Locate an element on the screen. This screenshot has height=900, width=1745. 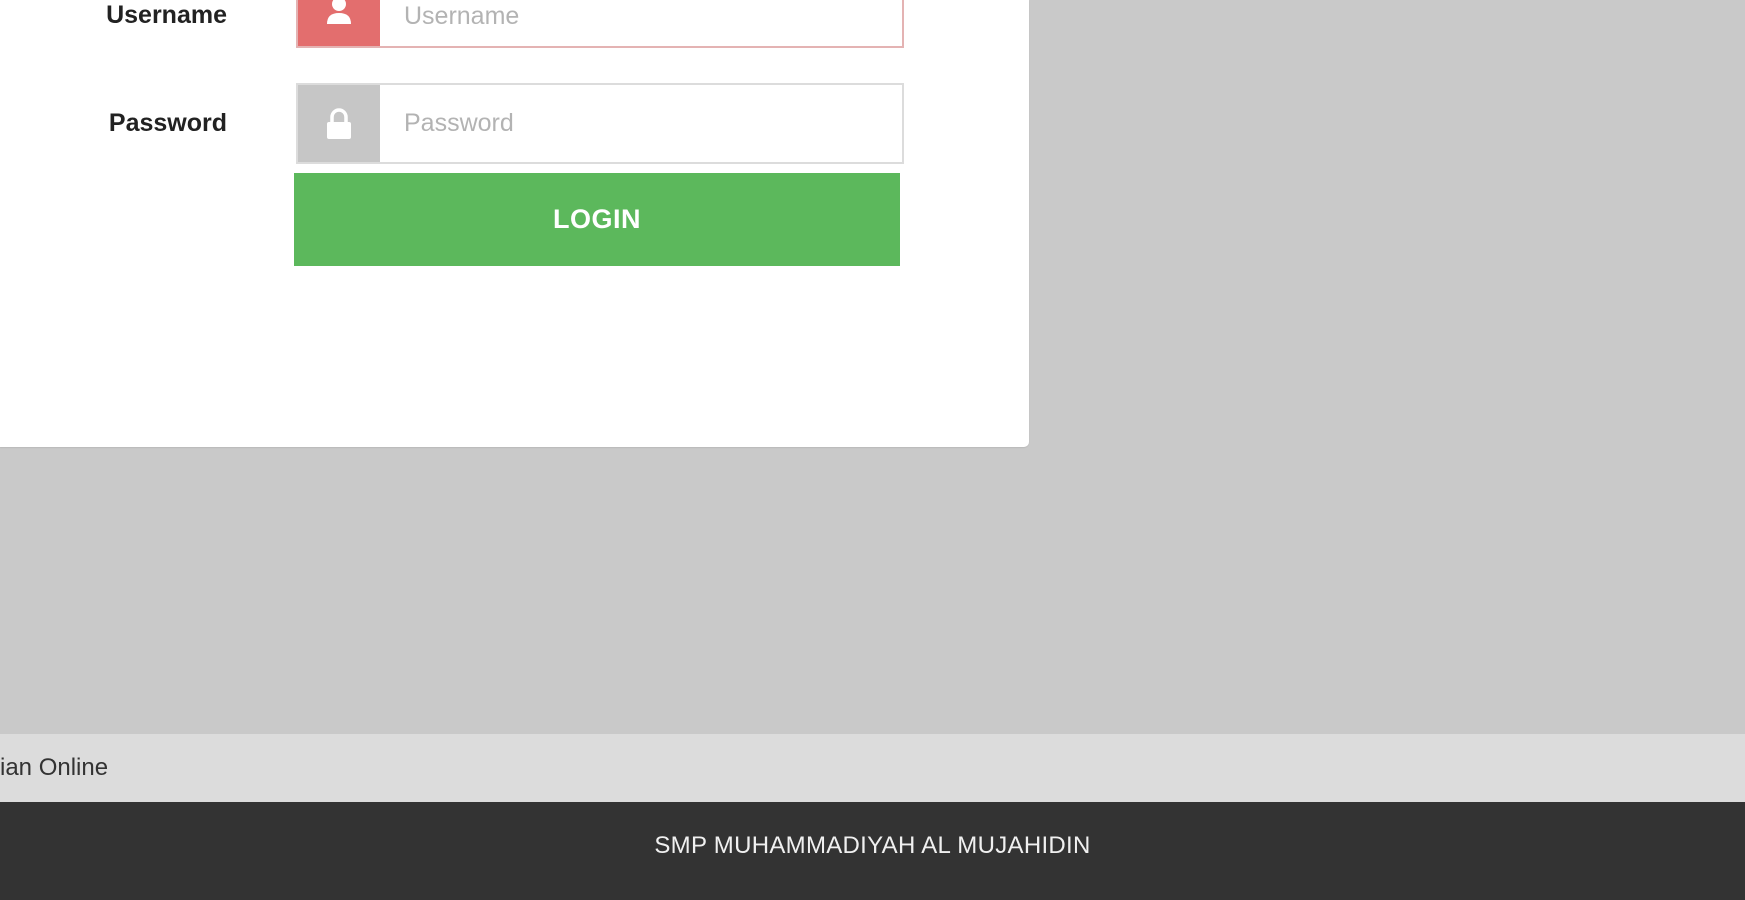
footer: SMP MUHAMMADIYAH AL MUJAHIDIN is located at coordinates (872, 851).